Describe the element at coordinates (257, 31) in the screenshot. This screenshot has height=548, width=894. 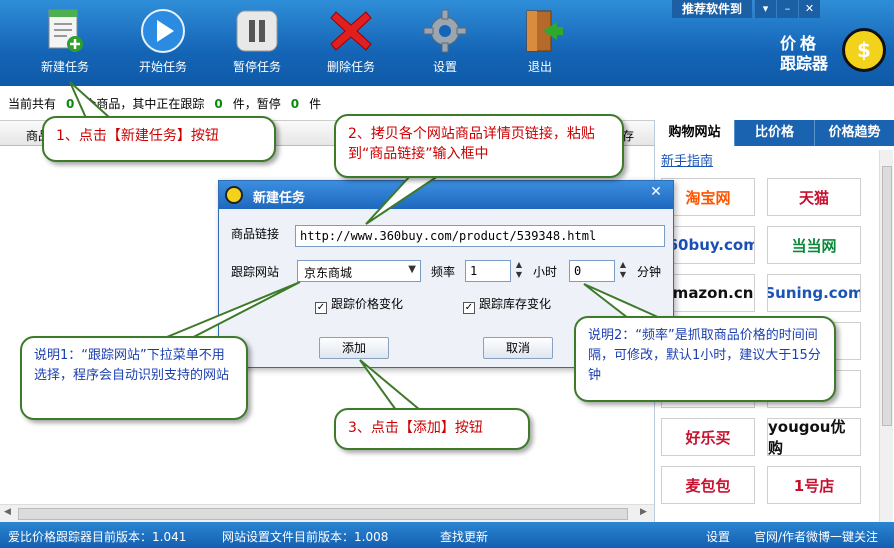
I see `pause-icon` at that location.